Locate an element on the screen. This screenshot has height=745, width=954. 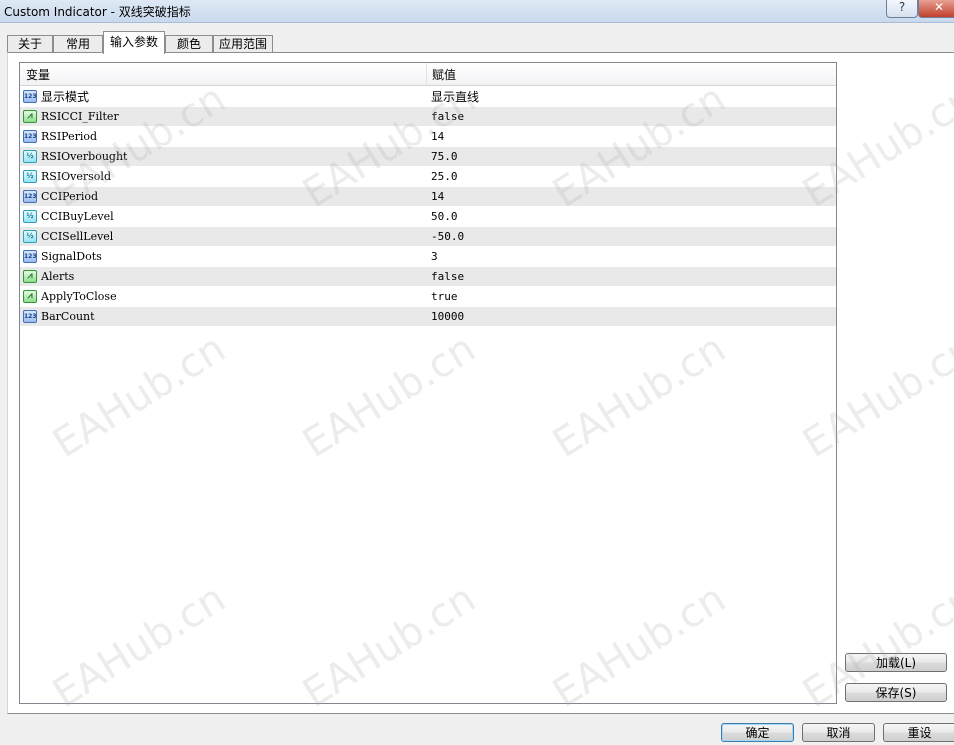
tab-label: 输入参数 is located at coordinates (133, 42).